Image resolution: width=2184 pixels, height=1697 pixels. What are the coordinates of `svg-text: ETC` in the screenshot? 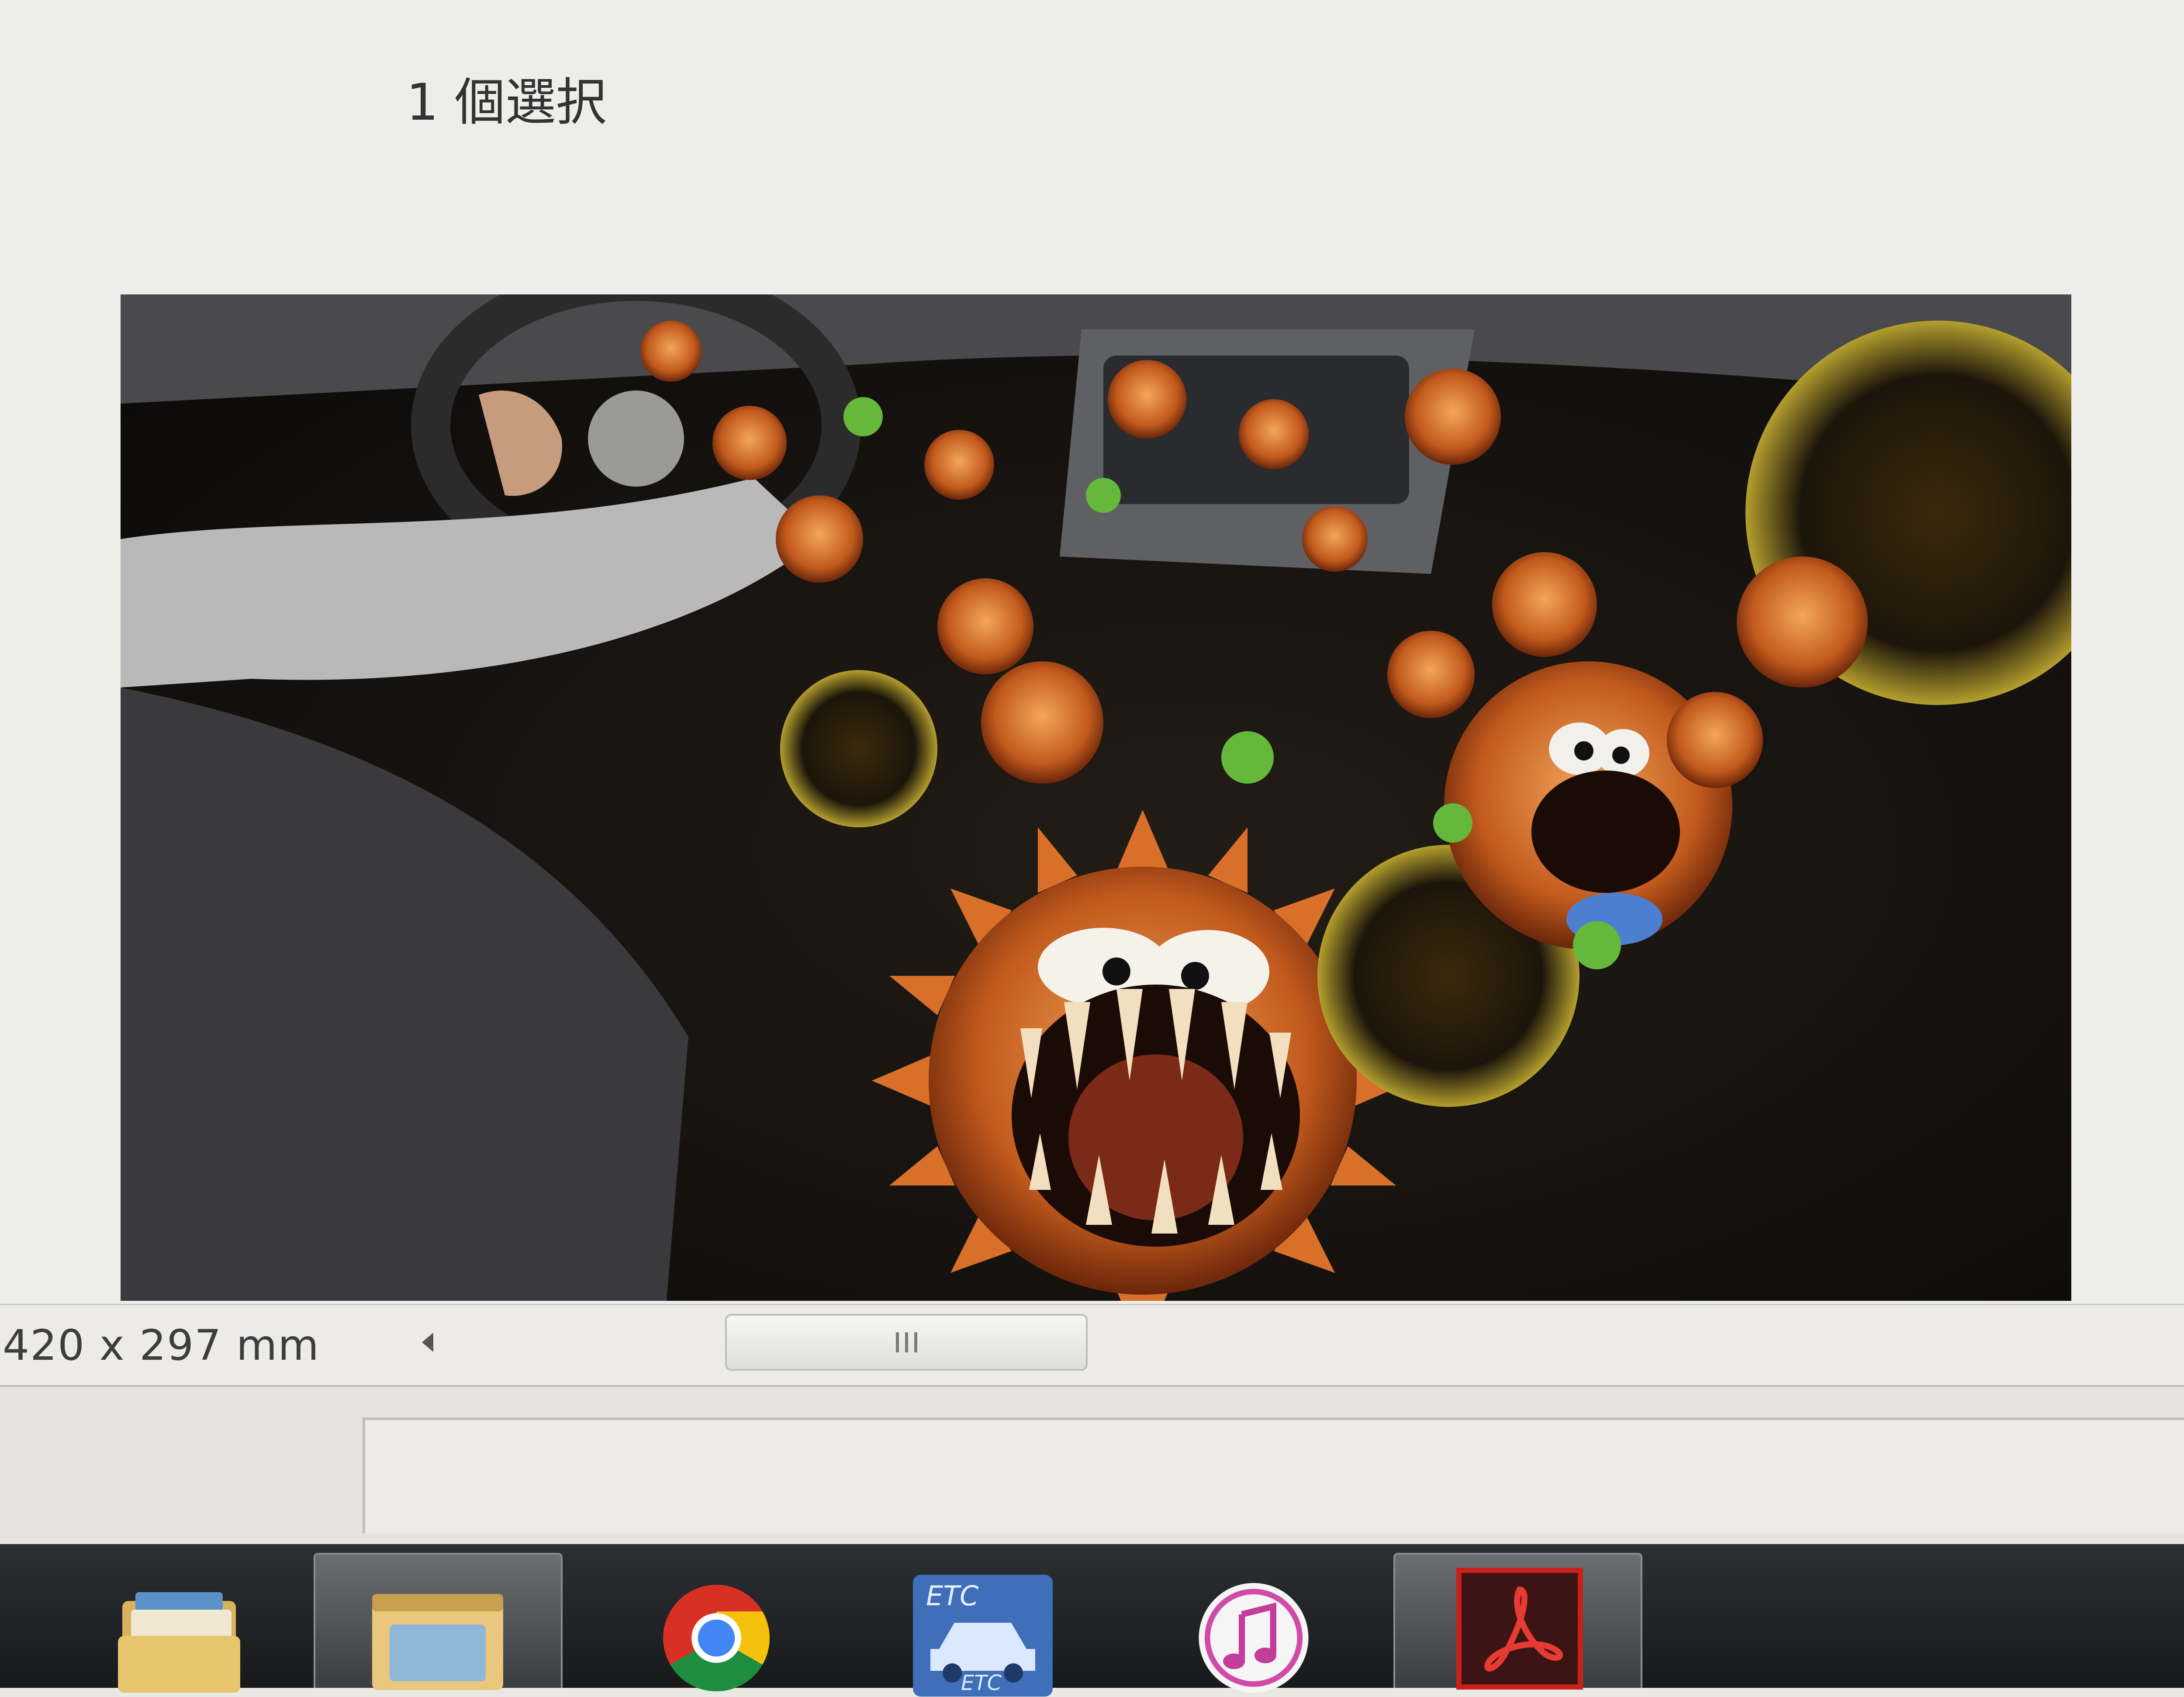 It's located at (952, 1596).